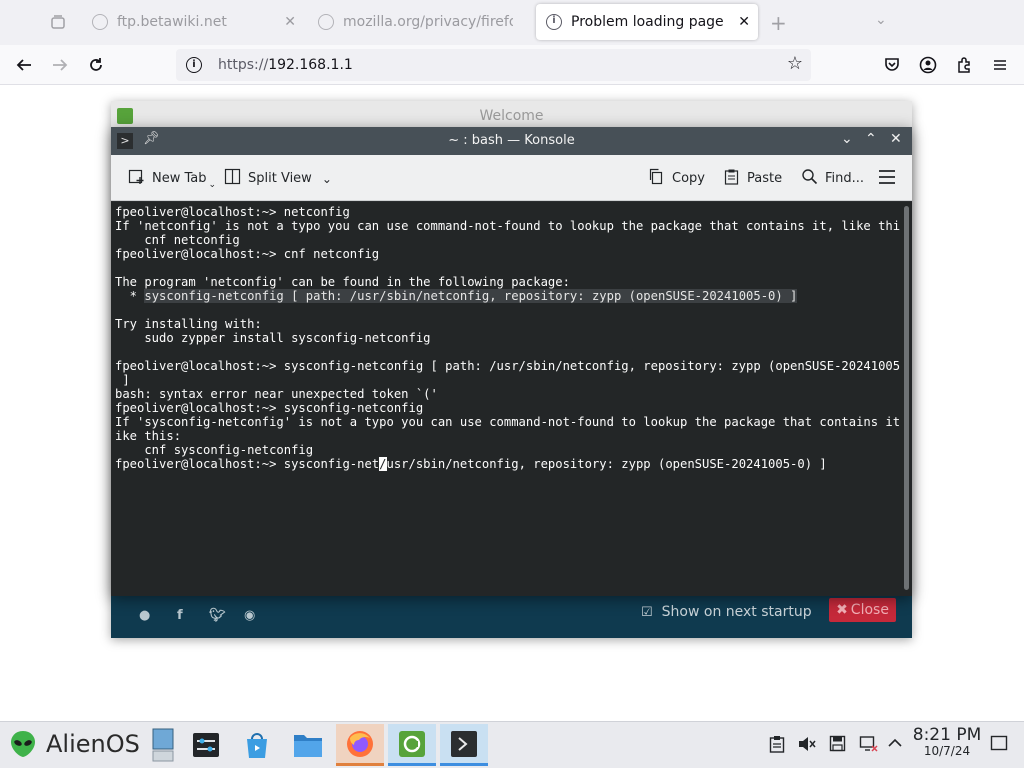 The height and width of the screenshot is (768, 1024). What do you see at coordinates (464, 745) in the screenshot?
I see `konsole-taskbar-icon` at bounding box center [464, 745].